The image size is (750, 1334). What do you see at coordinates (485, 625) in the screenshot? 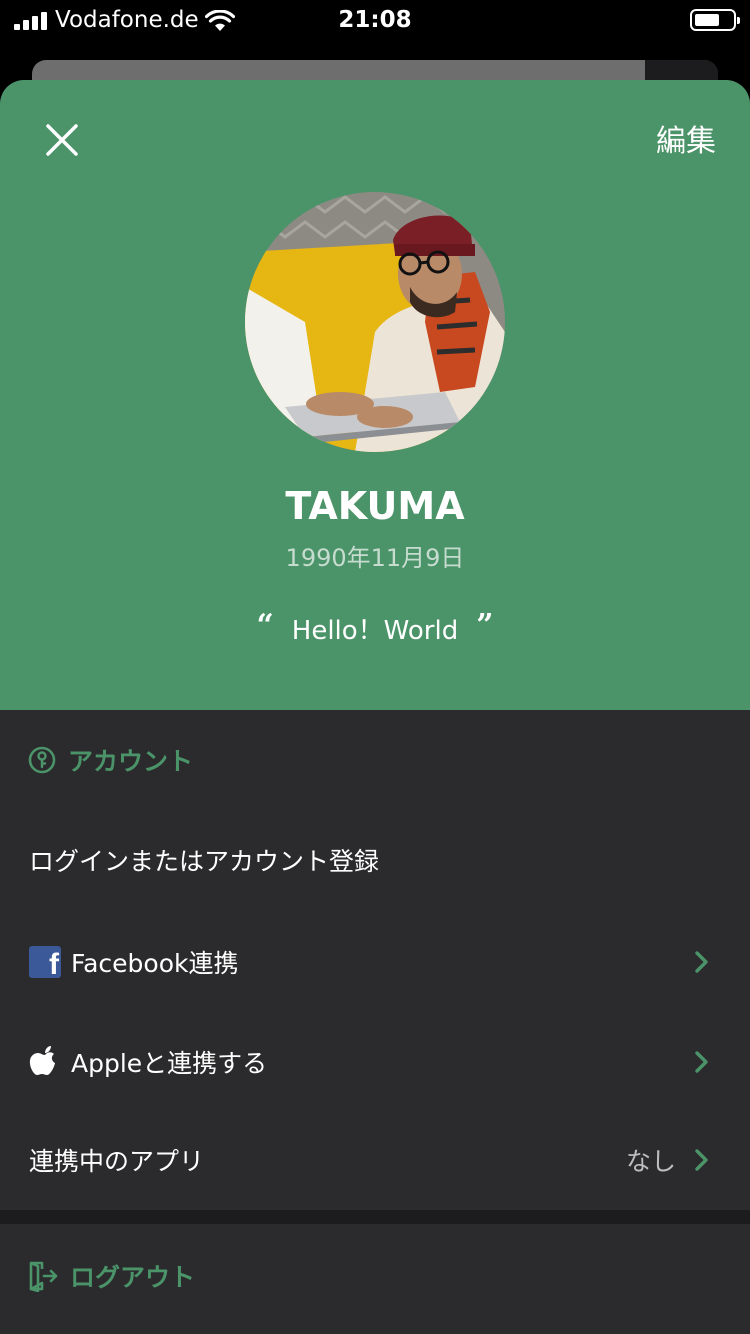
I see `close-quote-icon: ”` at bounding box center [485, 625].